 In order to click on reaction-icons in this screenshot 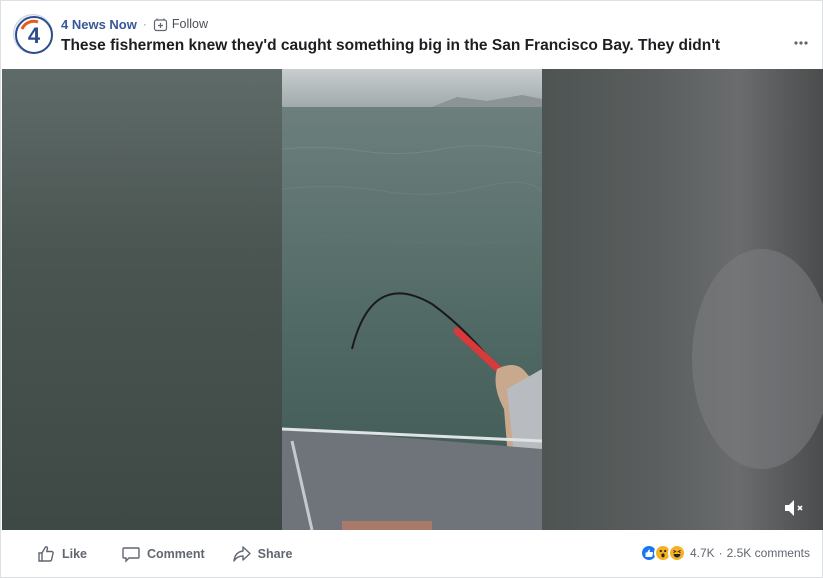, I will do `click(662, 553)`.